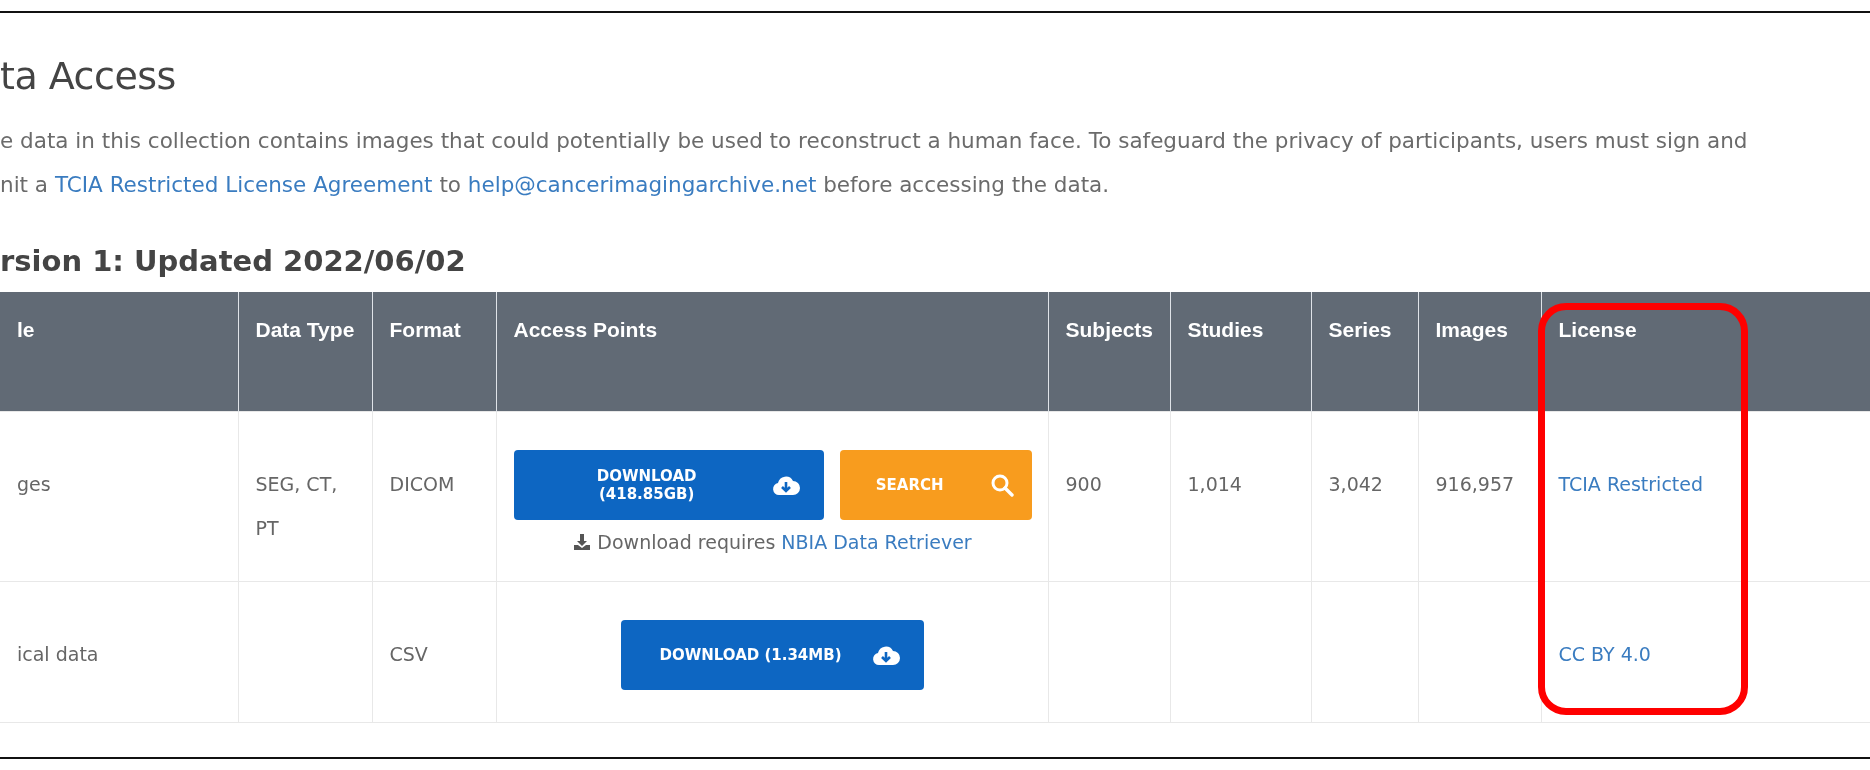 This screenshot has height=770, width=1870. I want to click on note-text: Download requires NBIA Data Retriever, so click(784, 542).